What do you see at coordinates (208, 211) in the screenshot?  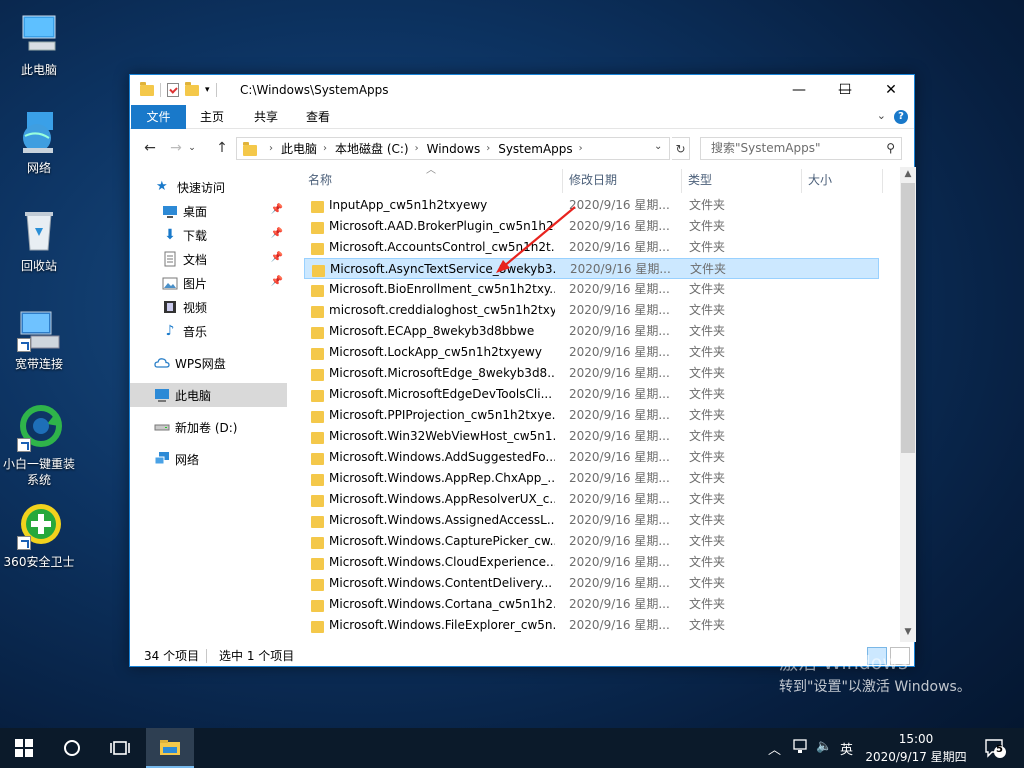 I see `nav-desktop: 桌面 📌` at bounding box center [208, 211].